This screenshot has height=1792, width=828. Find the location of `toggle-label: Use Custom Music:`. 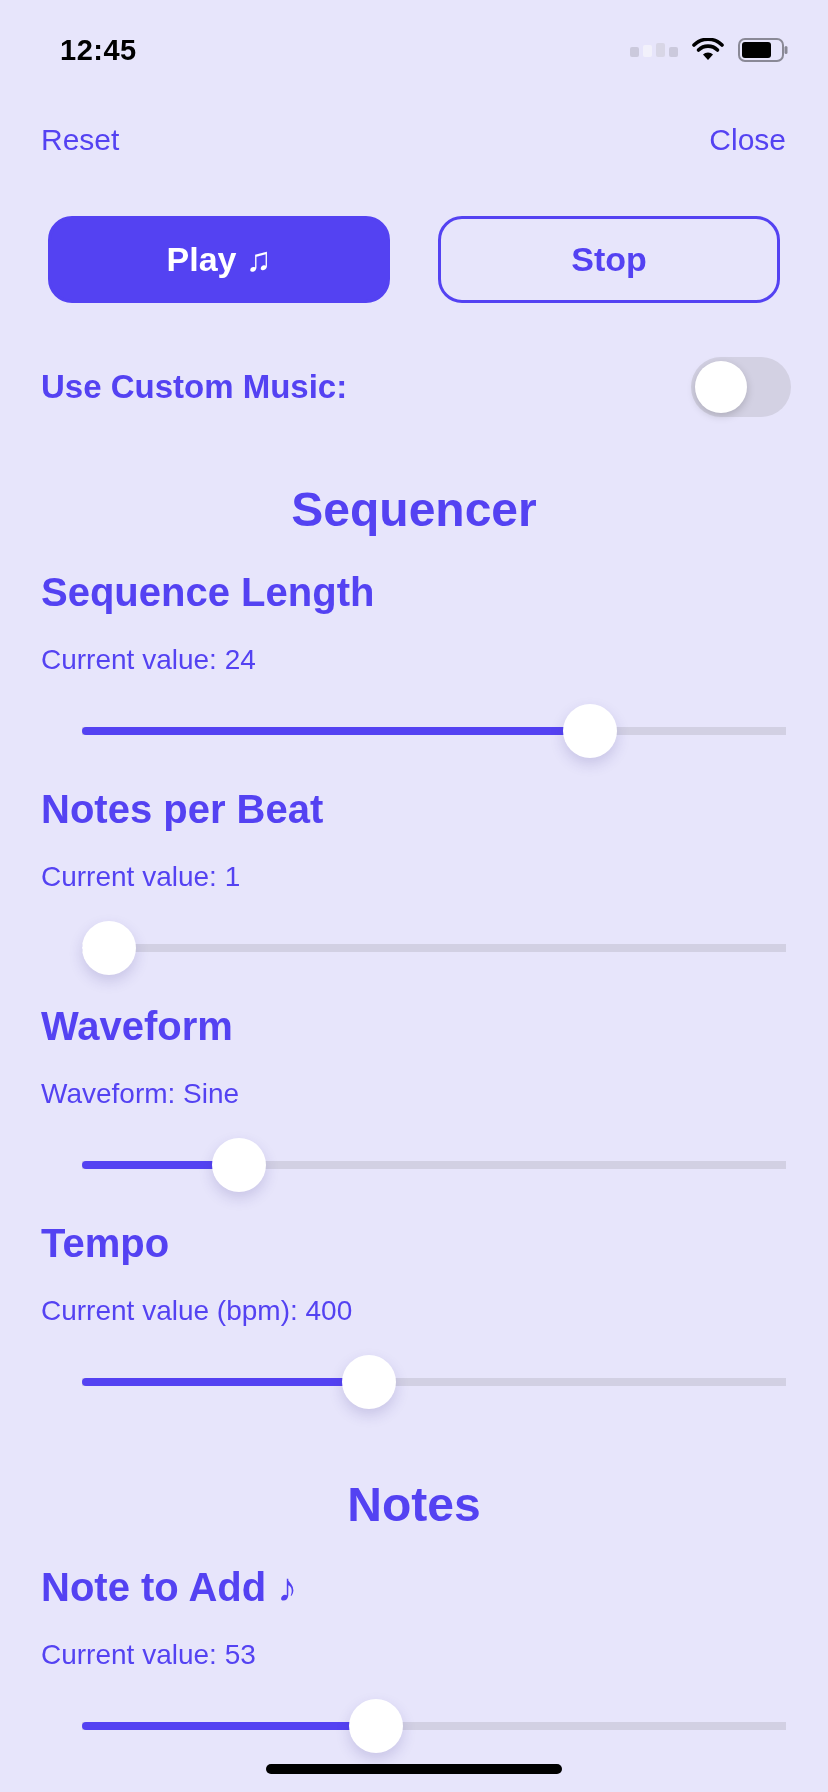

toggle-label: Use Custom Music: is located at coordinates (194, 386).